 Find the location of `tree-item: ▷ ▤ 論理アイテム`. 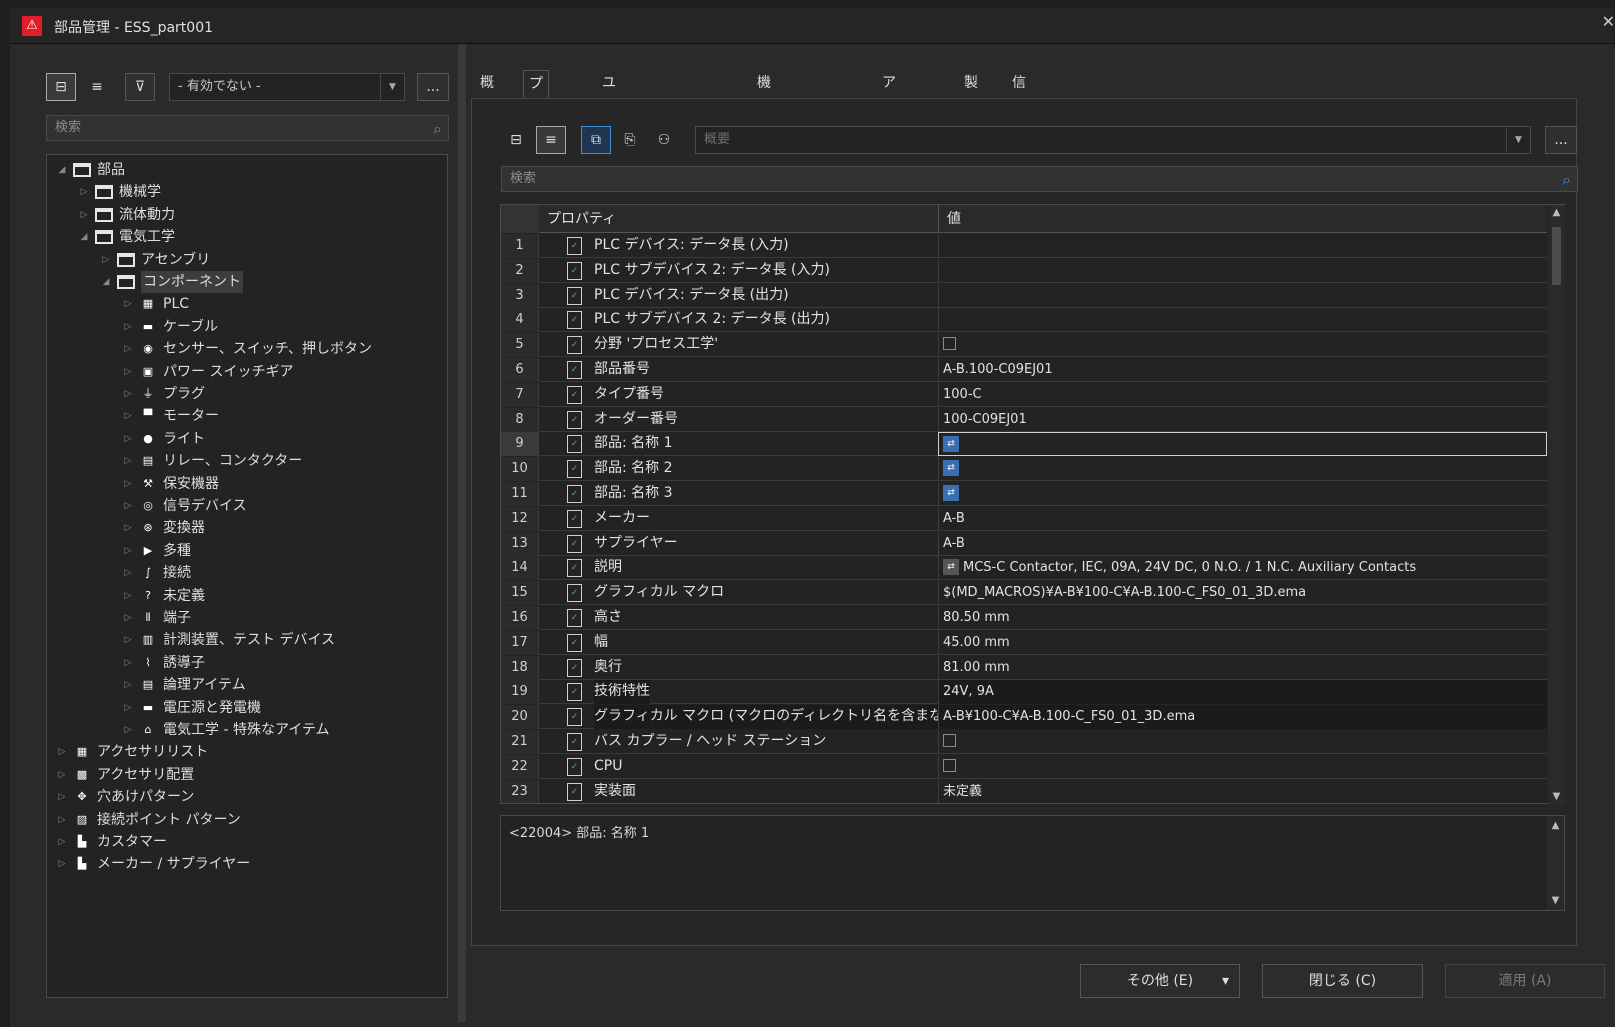

tree-item: ▷ ▤ 論理アイテム is located at coordinates (279, 685).